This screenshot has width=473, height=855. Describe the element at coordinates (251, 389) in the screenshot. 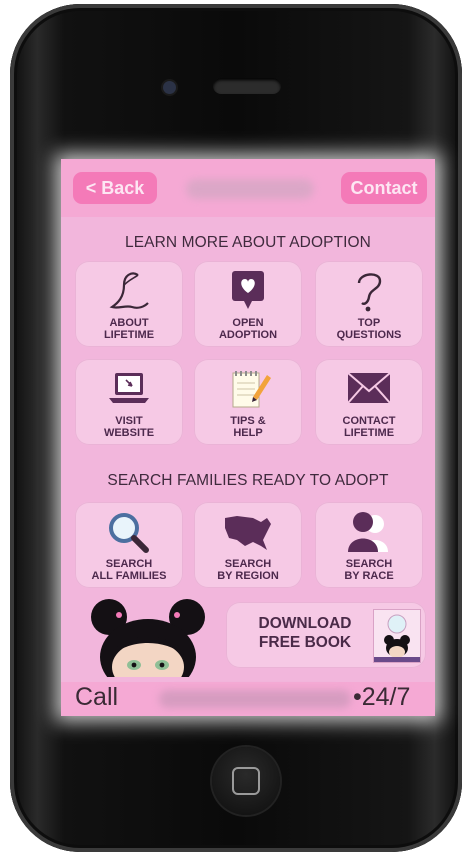

I see `notepad-pencil-icon` at that location.